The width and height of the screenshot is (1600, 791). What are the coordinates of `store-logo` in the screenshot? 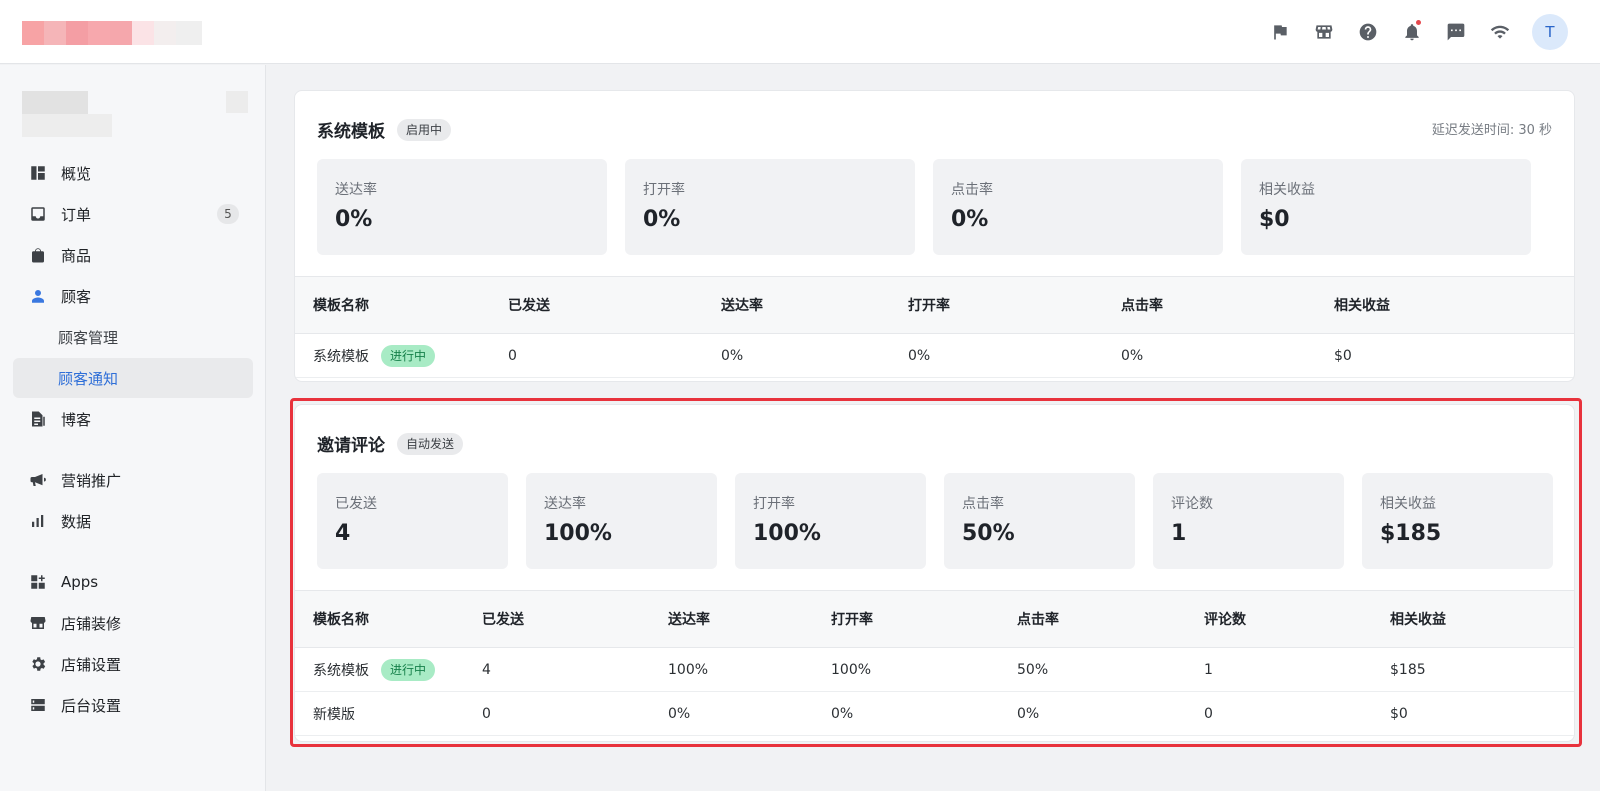 It's located at (112, 33).